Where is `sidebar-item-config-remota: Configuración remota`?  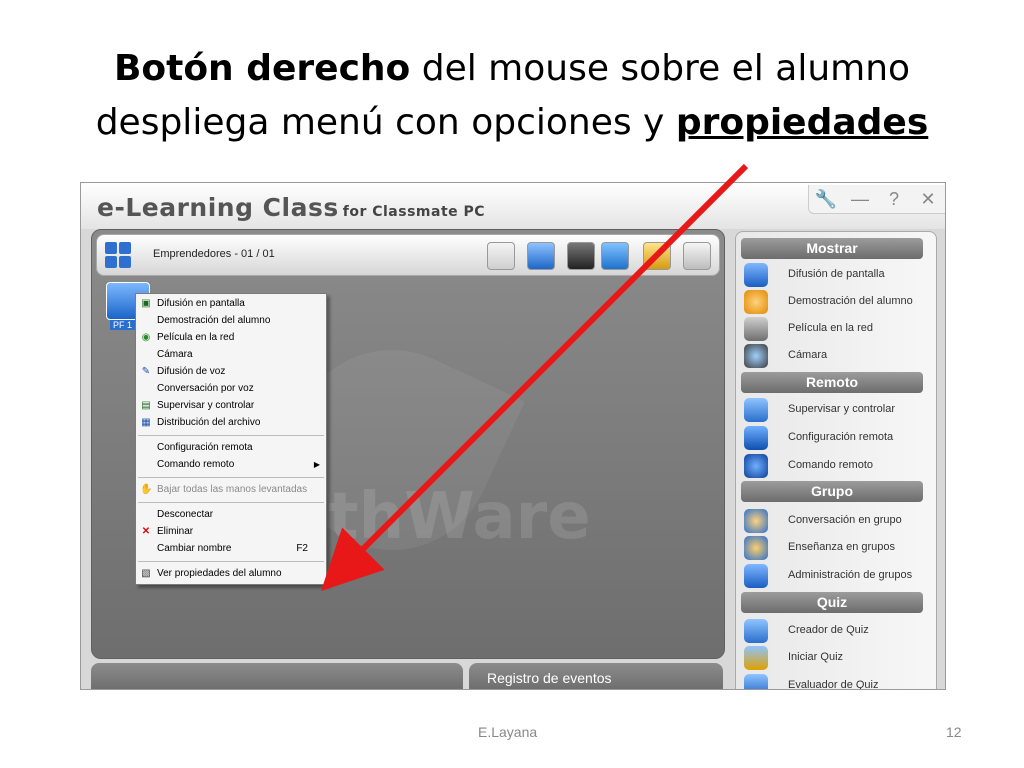 sidebar-item-config-remota: Configuración remota is located at coordinates (839, 438).